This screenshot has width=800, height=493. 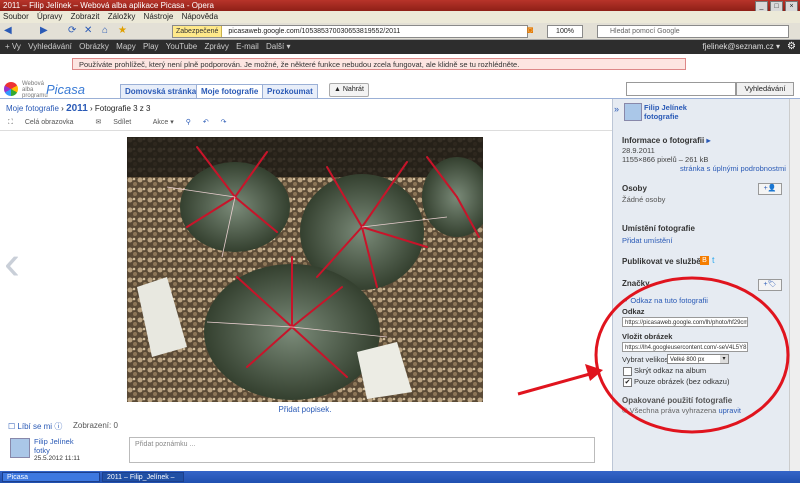 I want to click on collapse-sidebar-icon: », so click(x=616, y=109).